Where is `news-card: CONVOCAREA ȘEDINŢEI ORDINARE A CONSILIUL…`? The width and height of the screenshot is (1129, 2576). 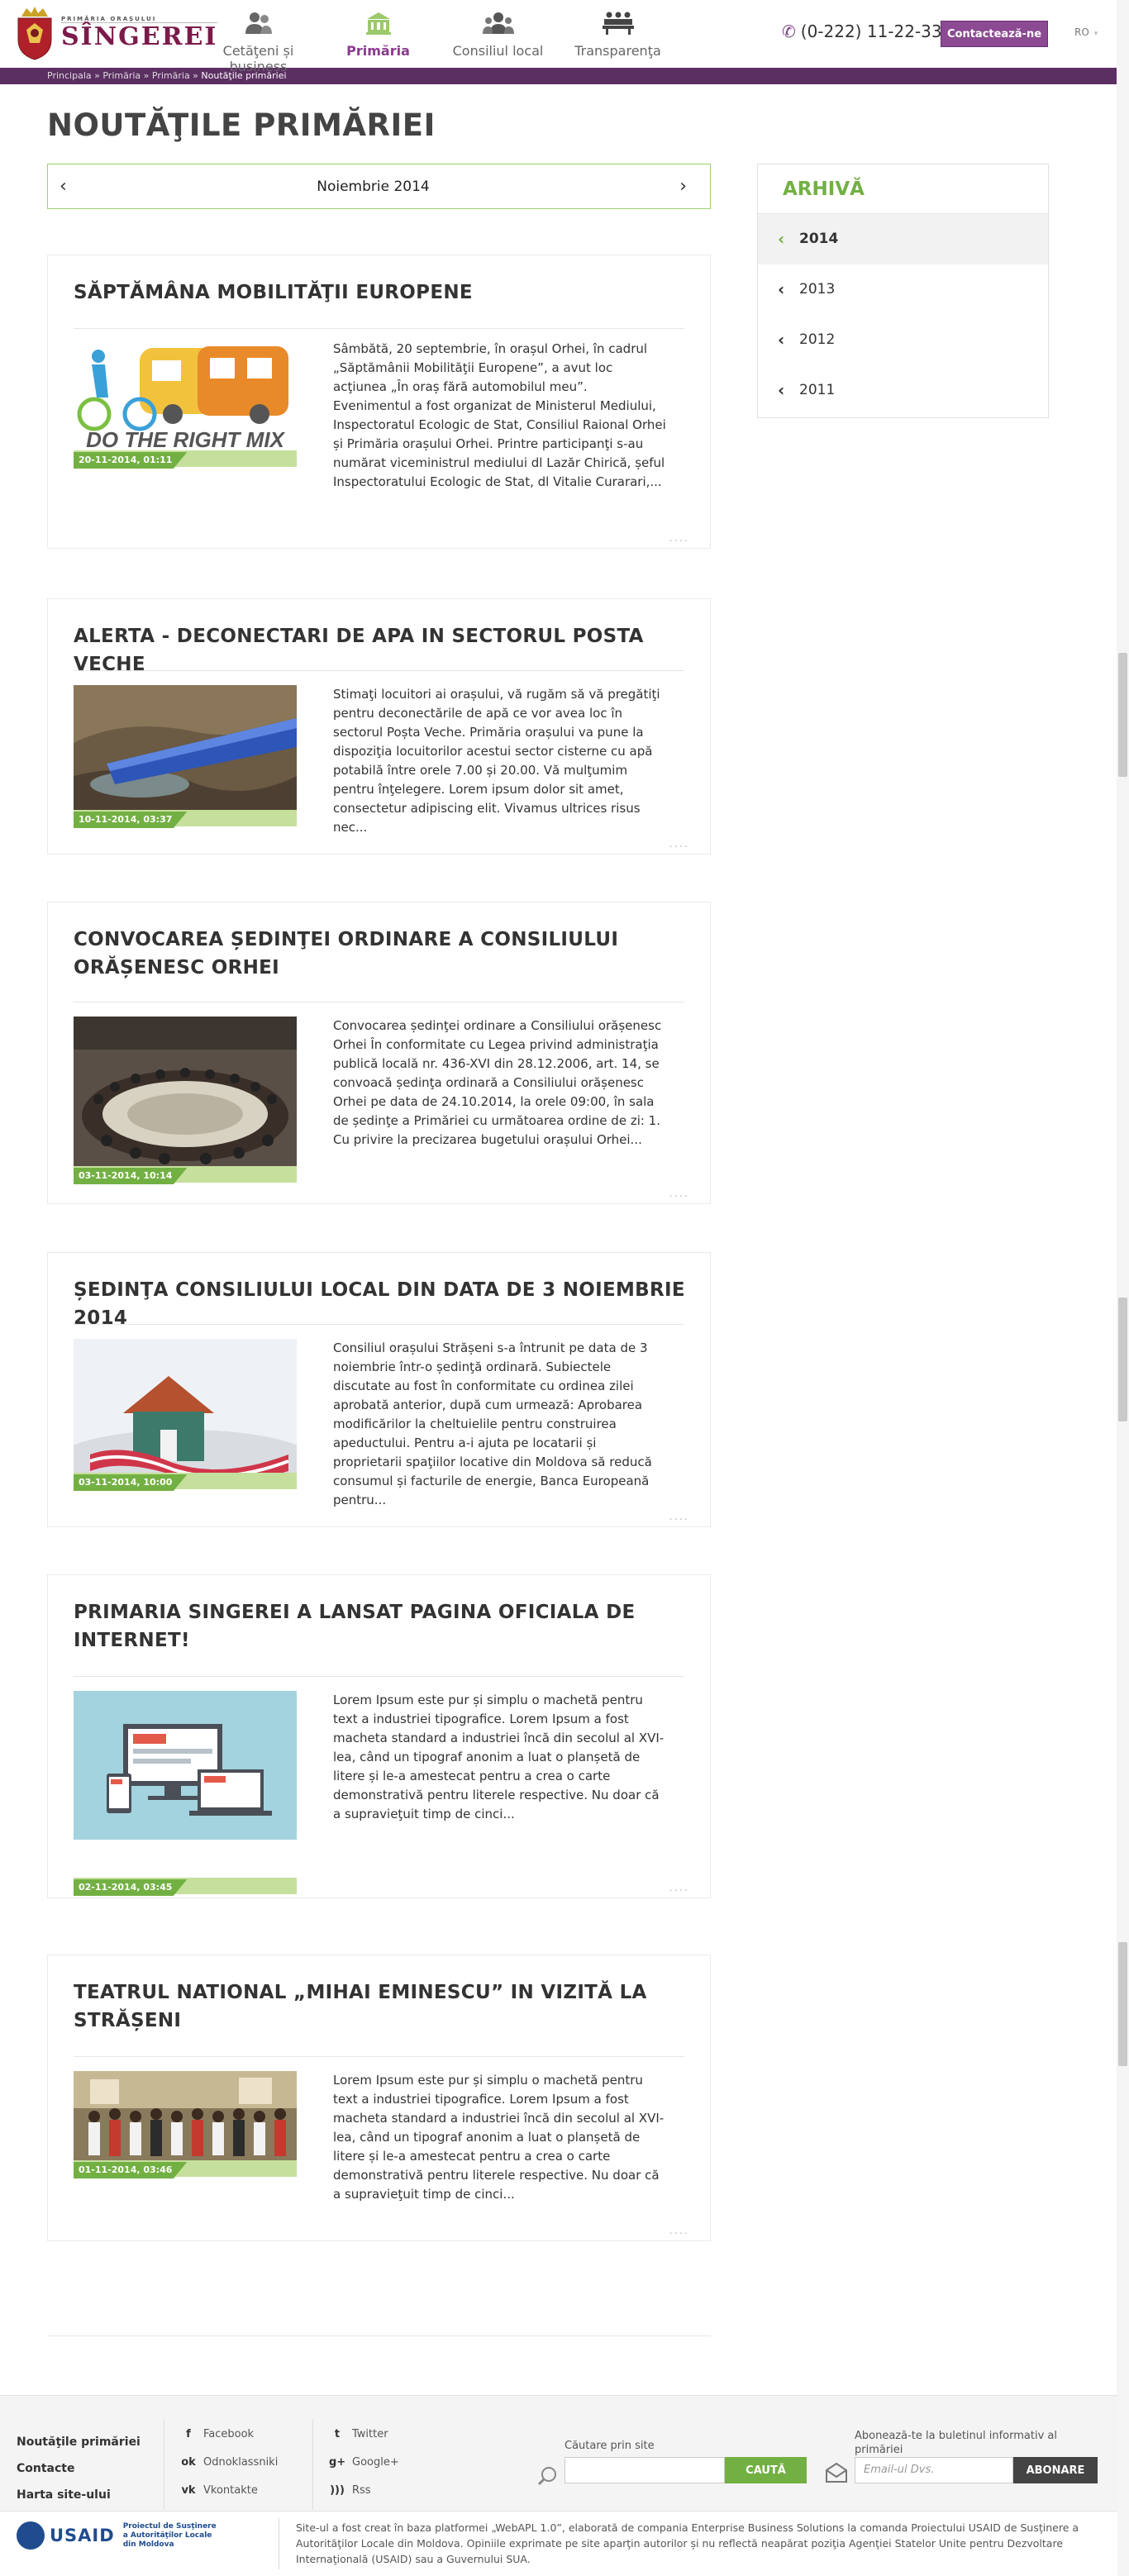
news-card: CONVOCAREA ȘEDINŢEI ORDINARE A CONSILIUL… is located at coordinates (379, 1053).